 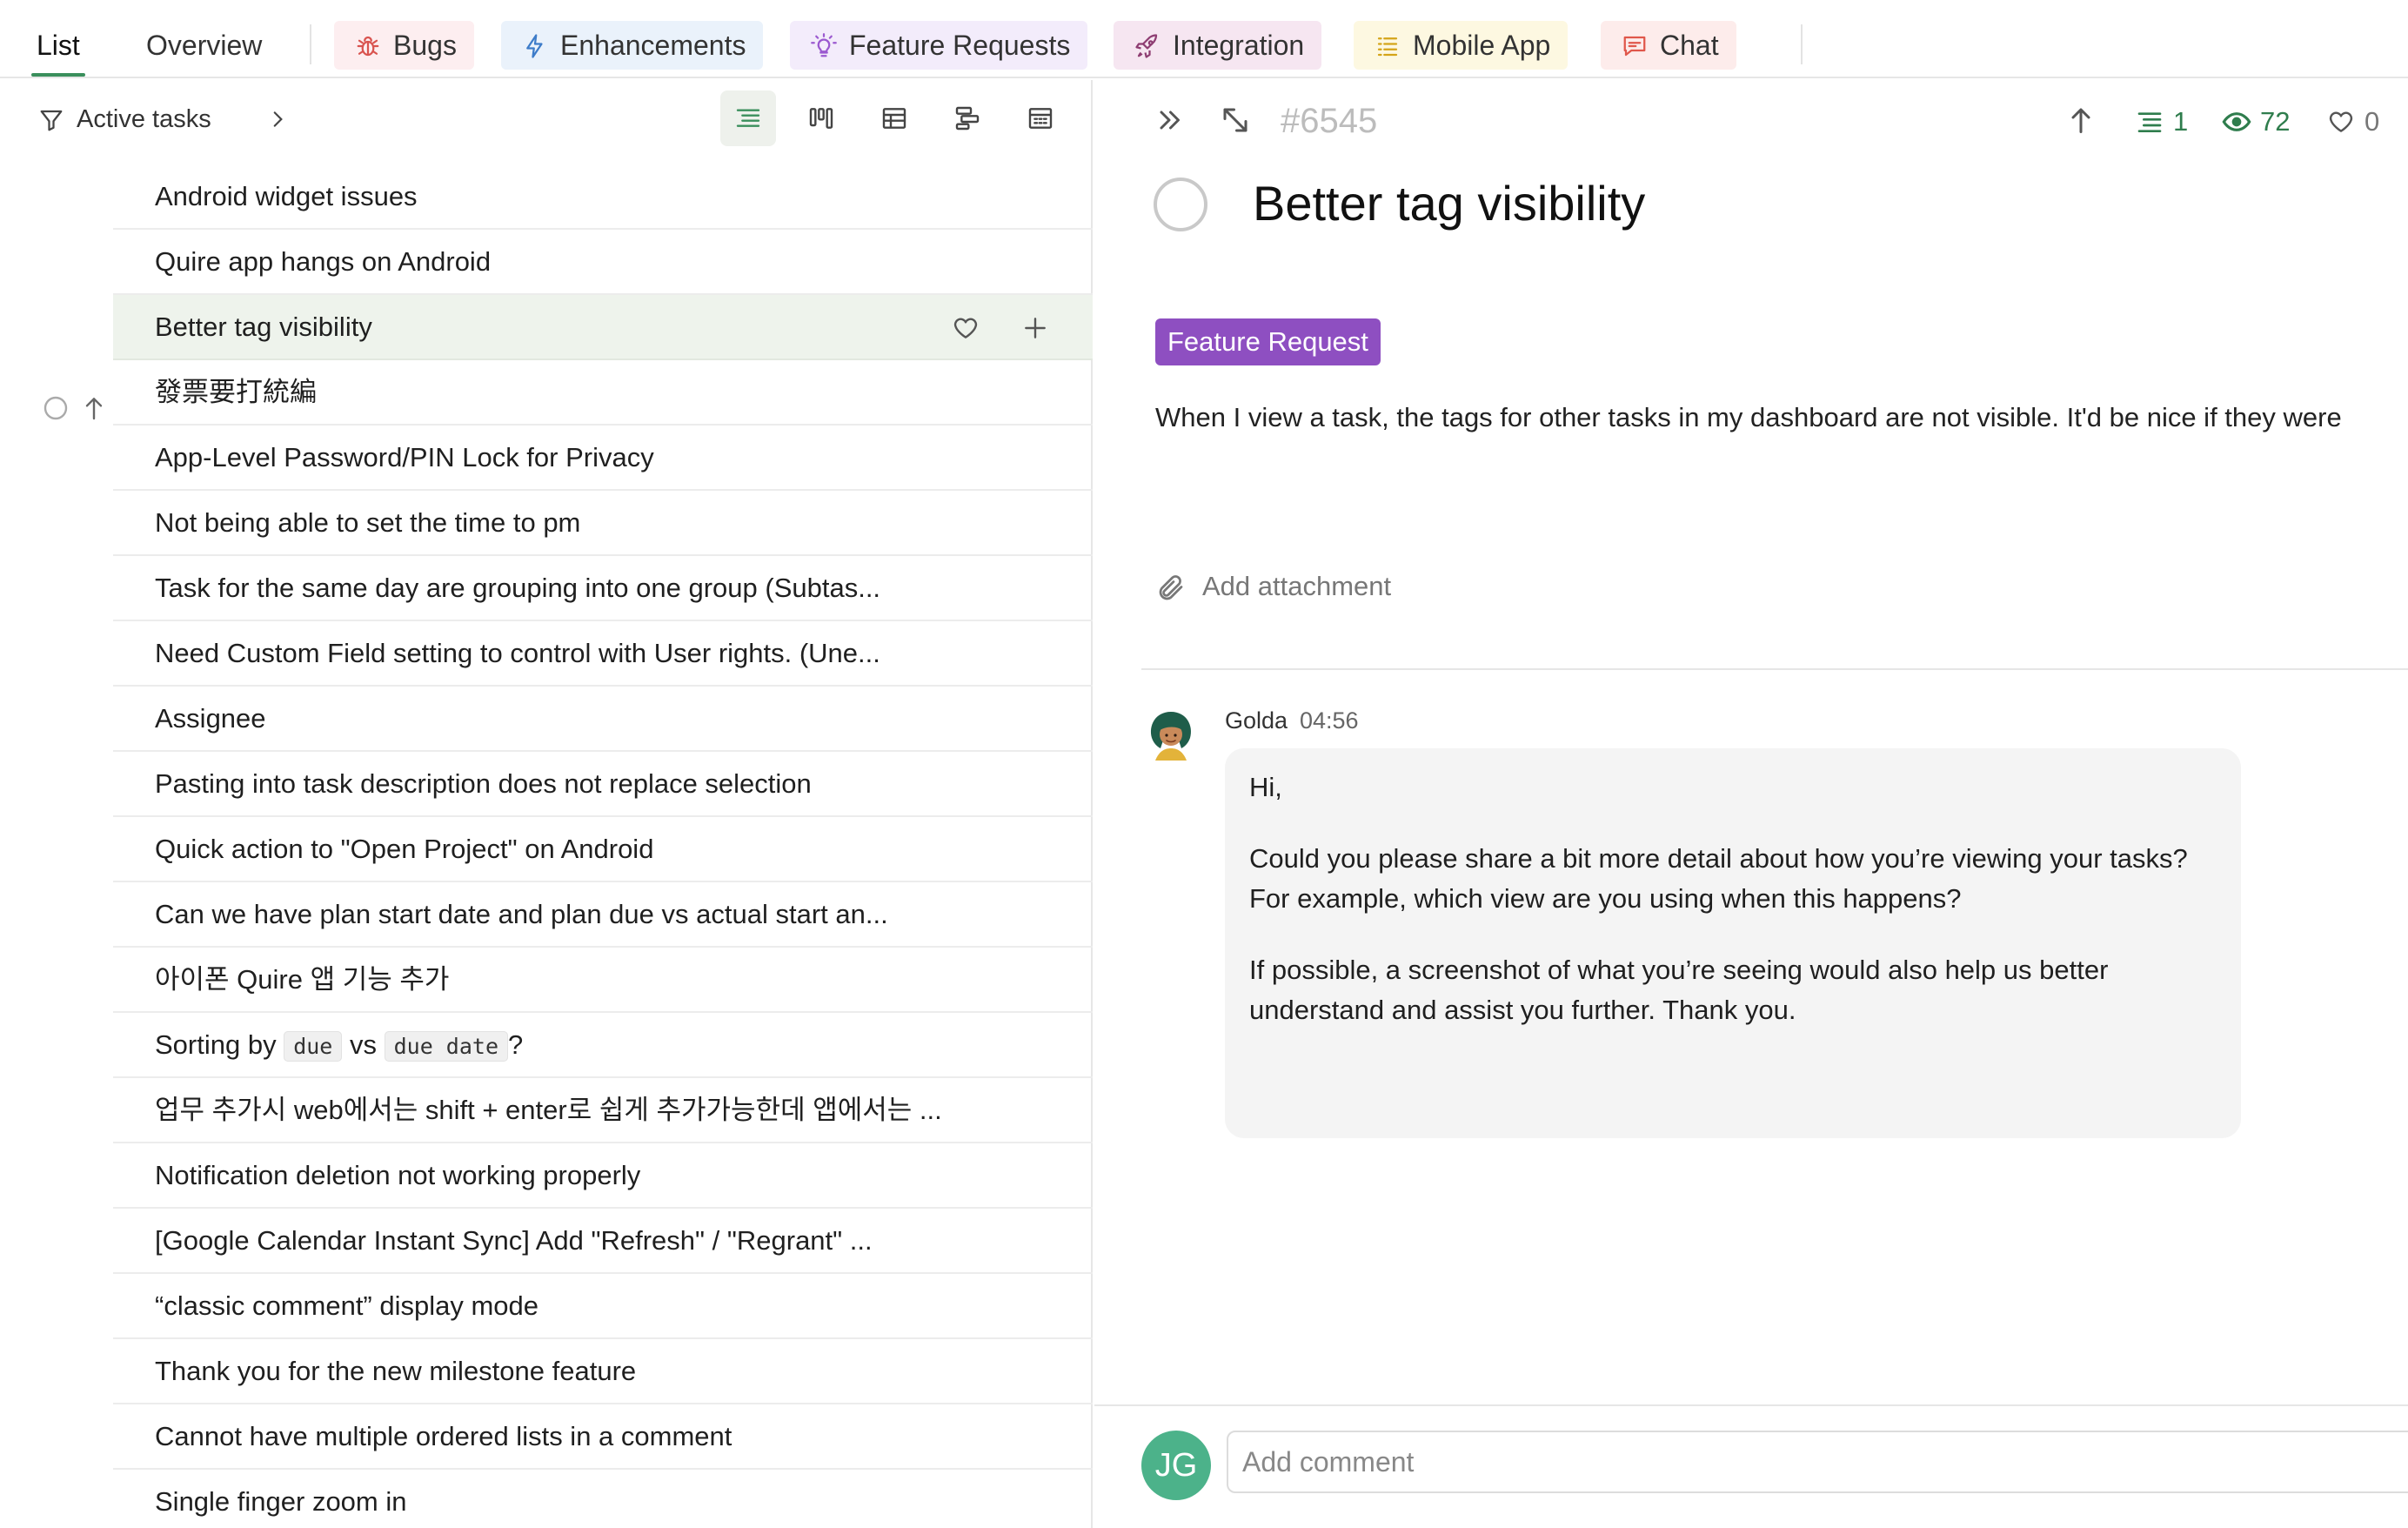 What do you see at coordinates (2372, 122) in the screenshot?
I see `likes-count-value: 0` at bounding box center [2372, 122].